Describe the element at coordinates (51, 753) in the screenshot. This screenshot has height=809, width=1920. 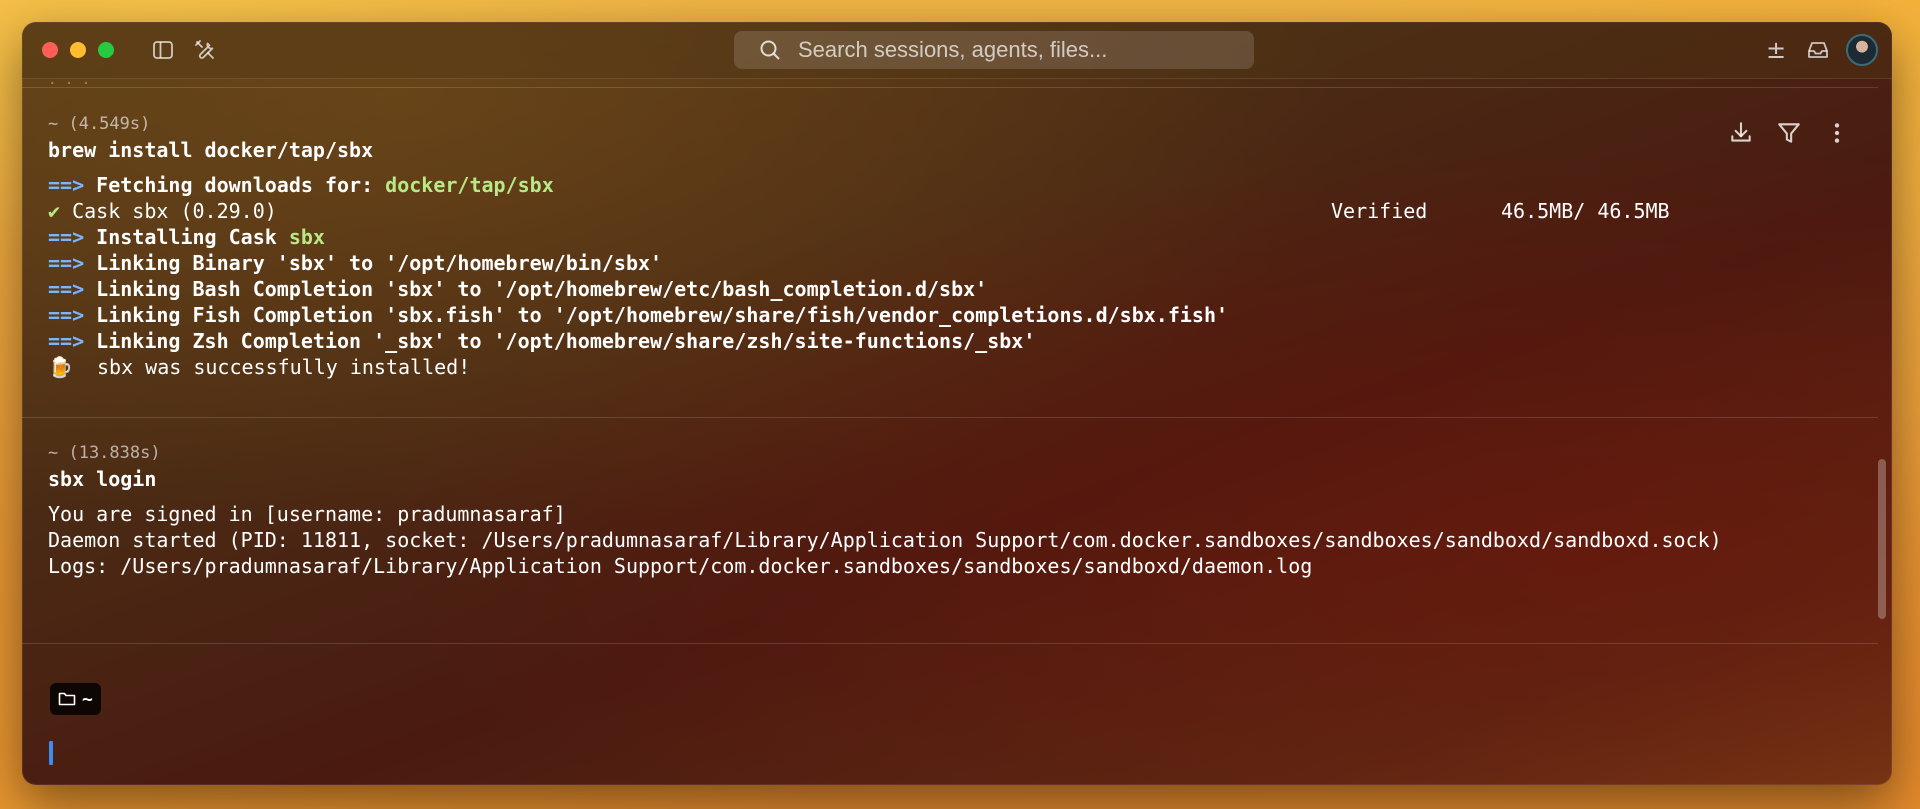
I see `text-cursor` at that location.